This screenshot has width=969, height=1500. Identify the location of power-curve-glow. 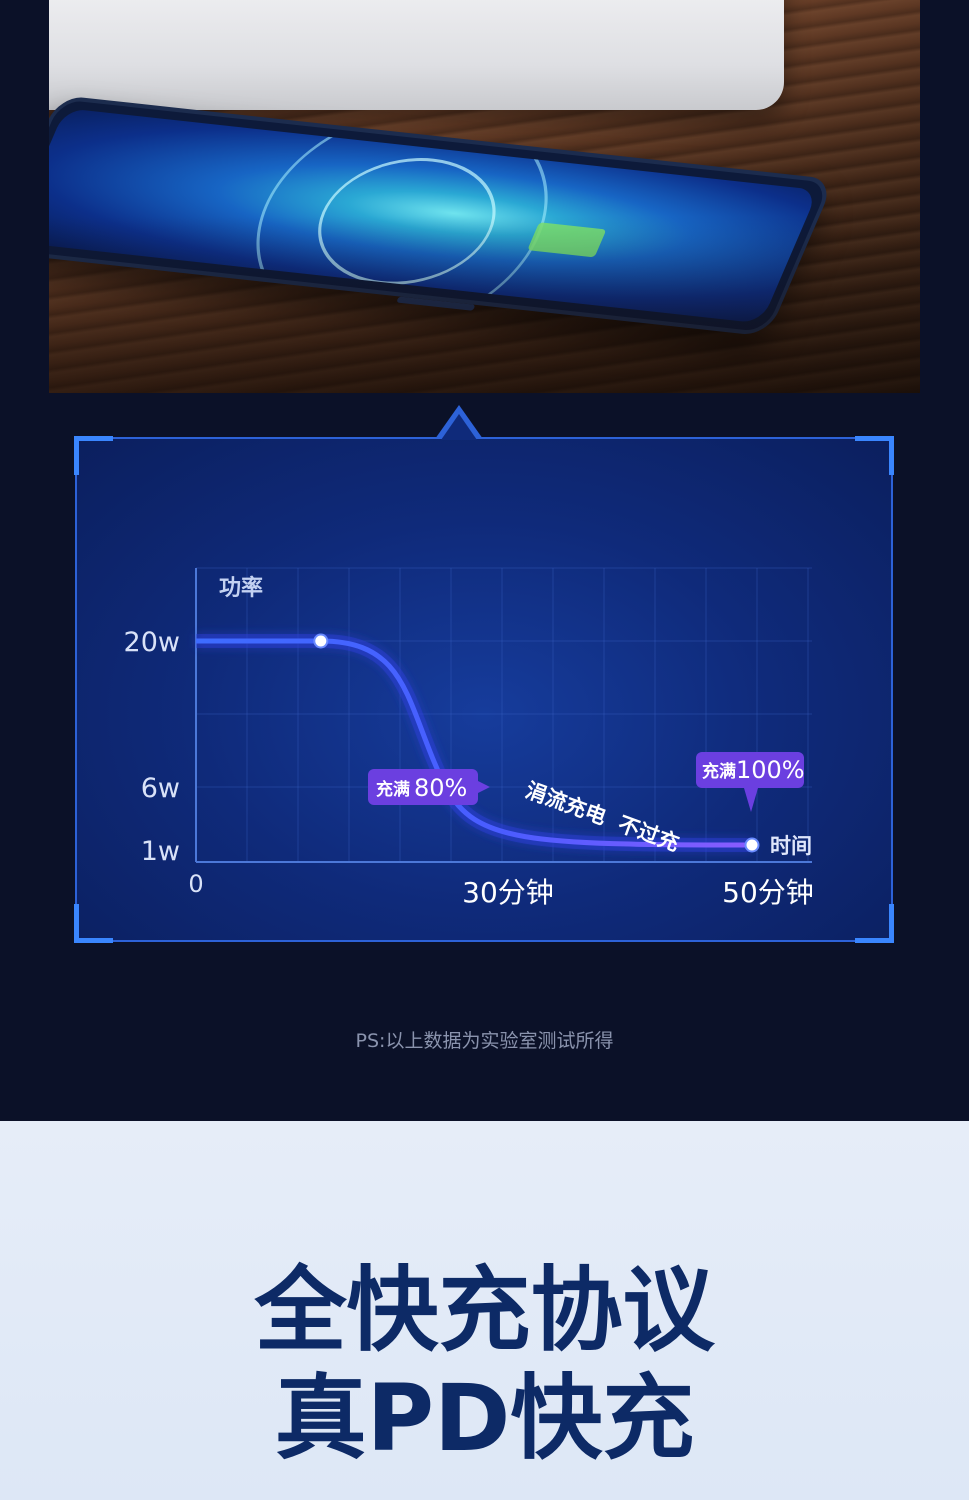
(474, 743).